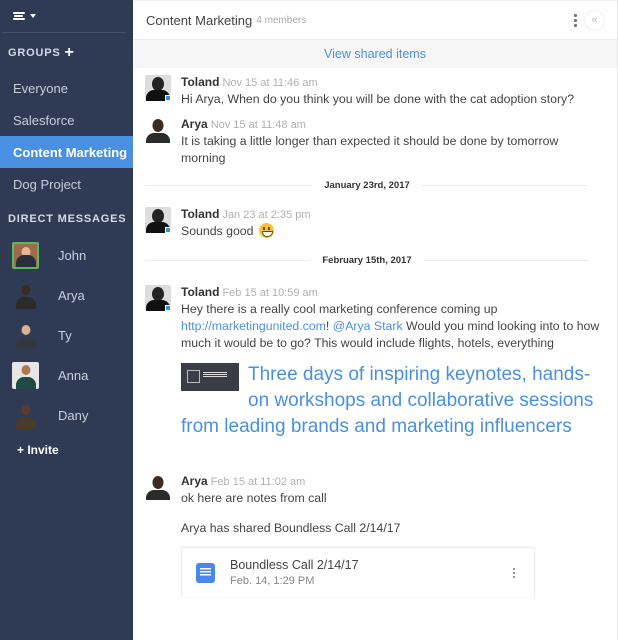 The width and height of the screenshot is (618, 640). What do you see at coordinates (217, 231) in the screenshot?
I see `message-text-content: Sounds good` at bounding box center [217, 231].